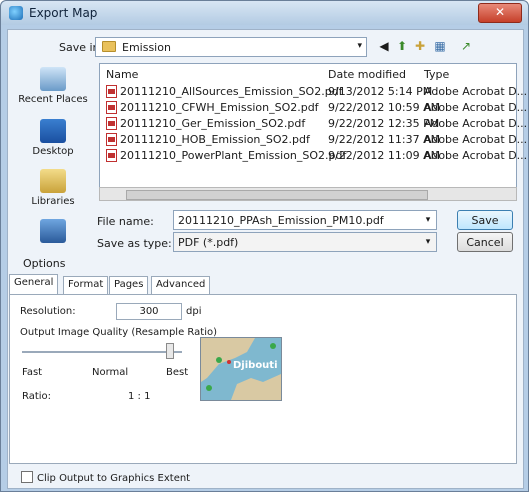 This screenshot has width=529, height=492. Describe the element at coordinates (53, 79) in the screenshot. I see `recent-places-icon` at that location.